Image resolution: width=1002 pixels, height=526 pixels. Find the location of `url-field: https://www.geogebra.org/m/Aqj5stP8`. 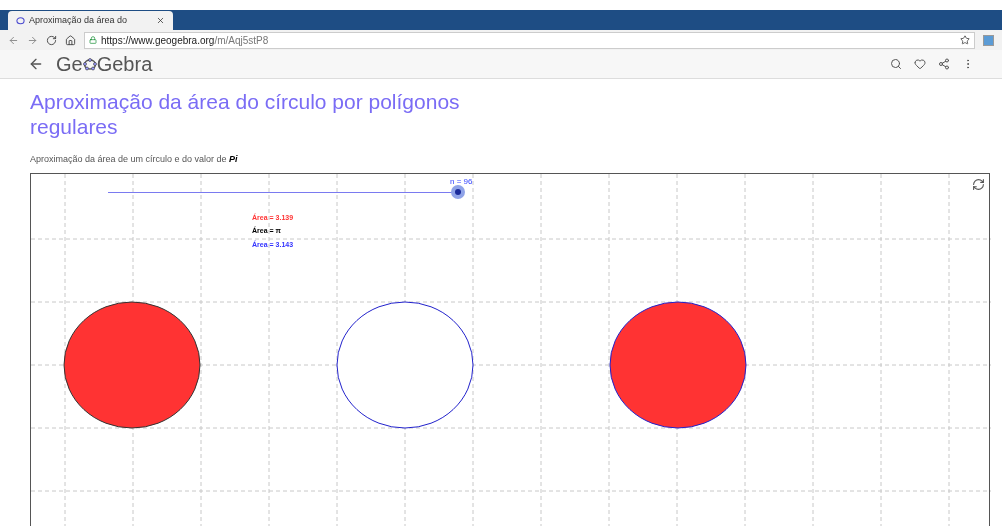

url-field: https://www.geogebra.org/m/Aqj5stP8 is located at coordinates (529, 40).